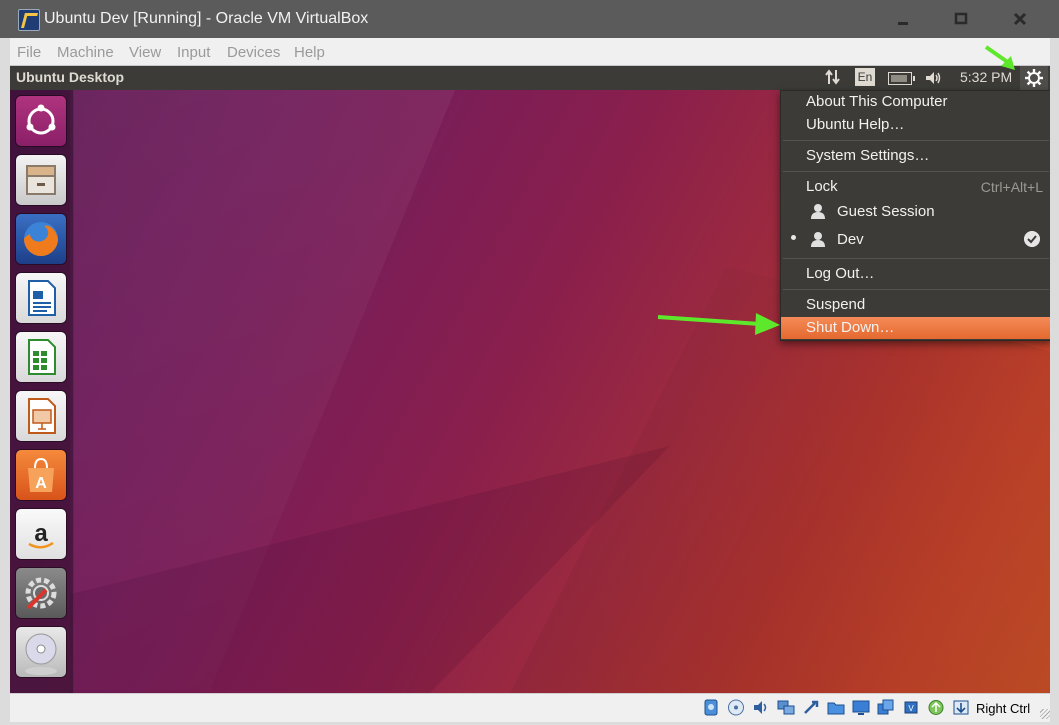 The height and width of the screenshot is (725, 1059). I want to click on svg-text: A, so click(41, 483).